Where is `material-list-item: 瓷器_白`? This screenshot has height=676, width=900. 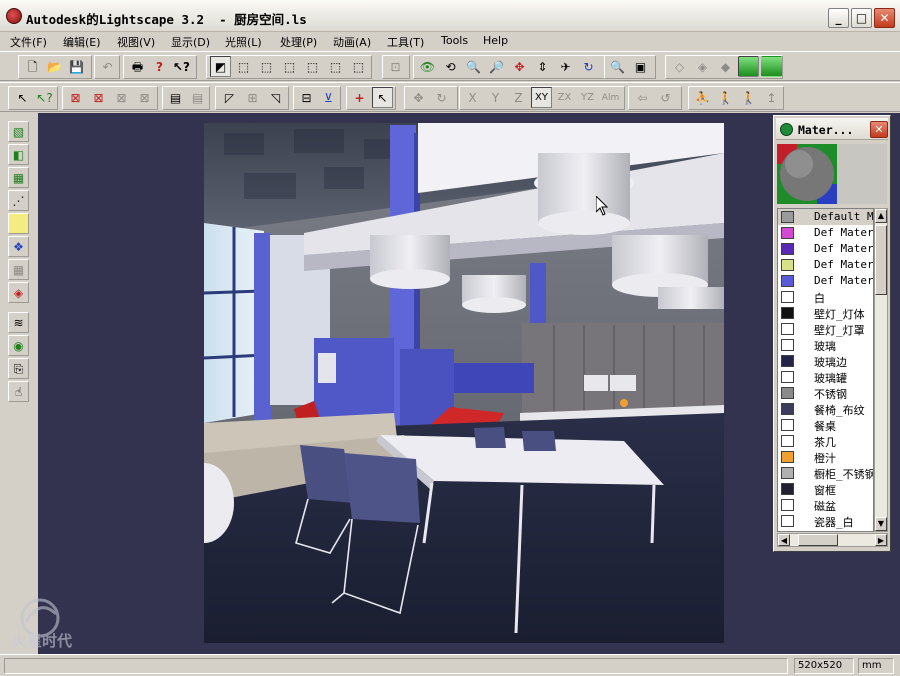
material-list-item: 瓷器_白 is located at coordinates (825, 521).